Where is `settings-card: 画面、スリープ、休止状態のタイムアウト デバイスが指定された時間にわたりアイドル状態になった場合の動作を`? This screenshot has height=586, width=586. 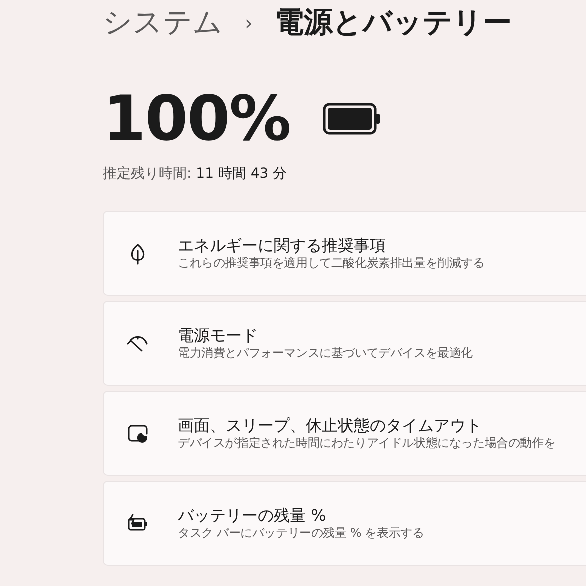
settings-card: 画面、スリープ、休止状態のタイムアウト デバイスが指定された時間にわたりアイドル状態になった場合の動作を is located at coordinates (344, 433).